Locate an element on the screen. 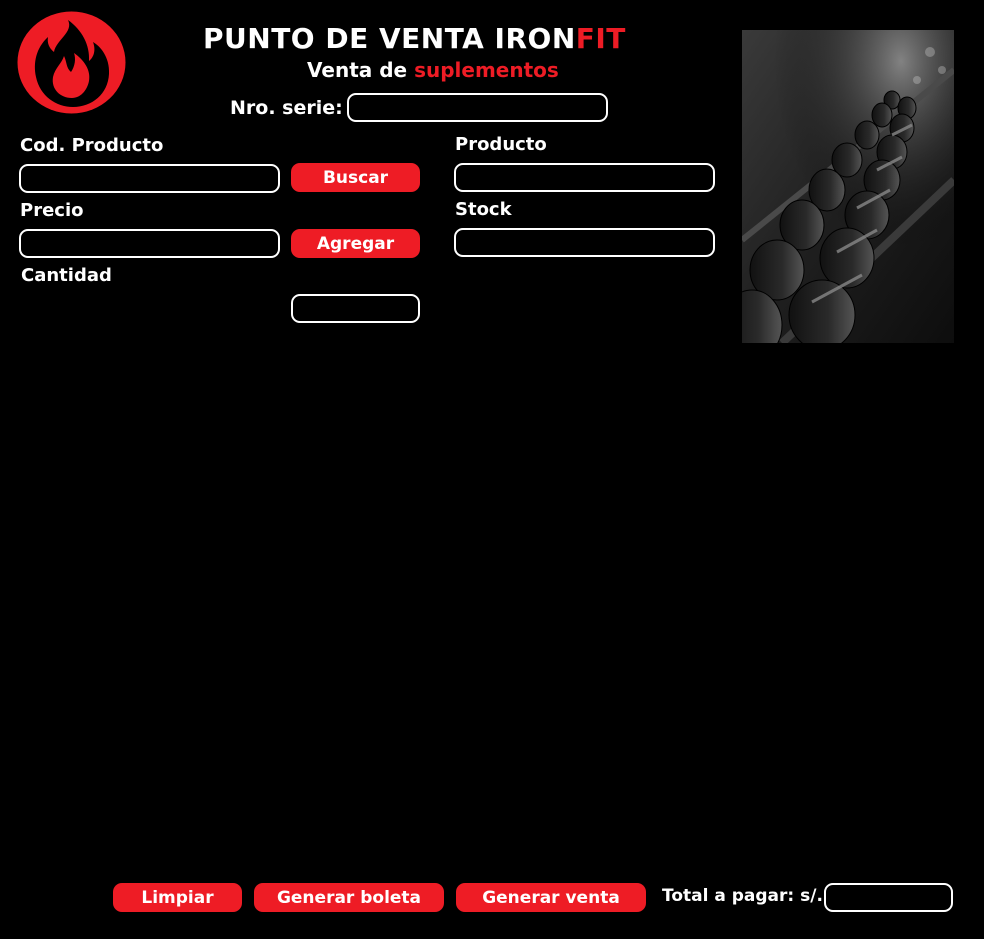 The height and width of the screenshot is (939, 984). precio-label: Precio is located at coordinates (52, 210).